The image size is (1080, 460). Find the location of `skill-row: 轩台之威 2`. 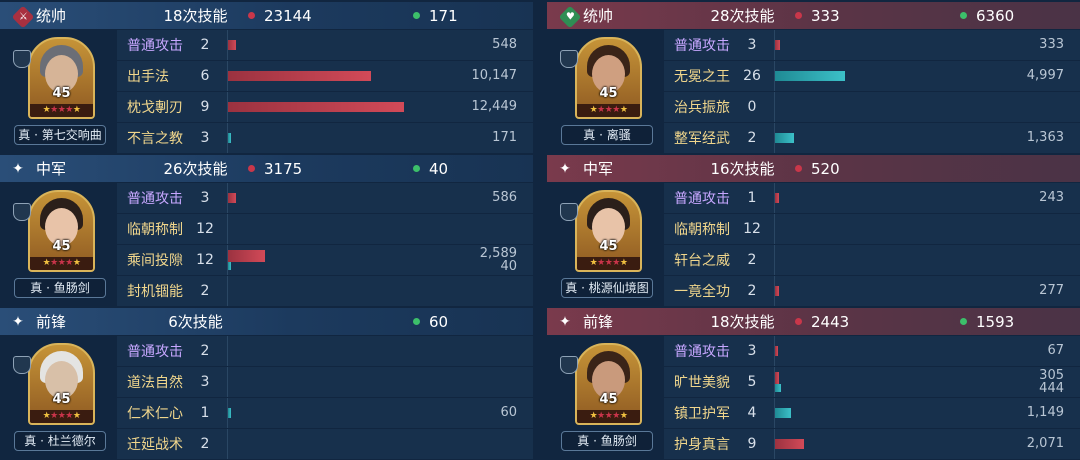

skill-row: 轩台之威 2 is located at coordinates (872, 260).